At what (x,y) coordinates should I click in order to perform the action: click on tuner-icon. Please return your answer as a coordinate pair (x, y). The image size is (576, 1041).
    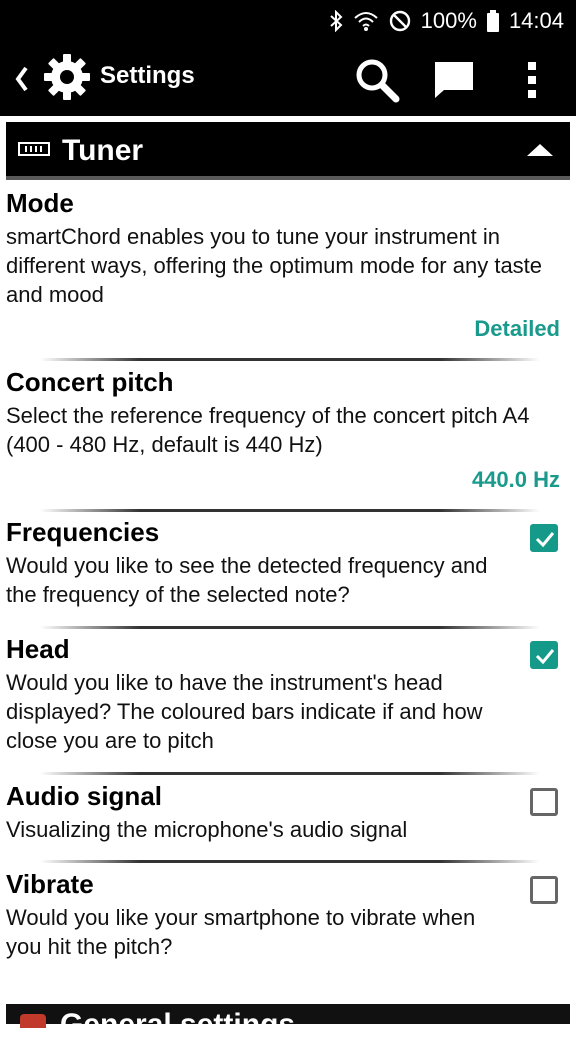
    Looking at the image, I should click on (34, 149).